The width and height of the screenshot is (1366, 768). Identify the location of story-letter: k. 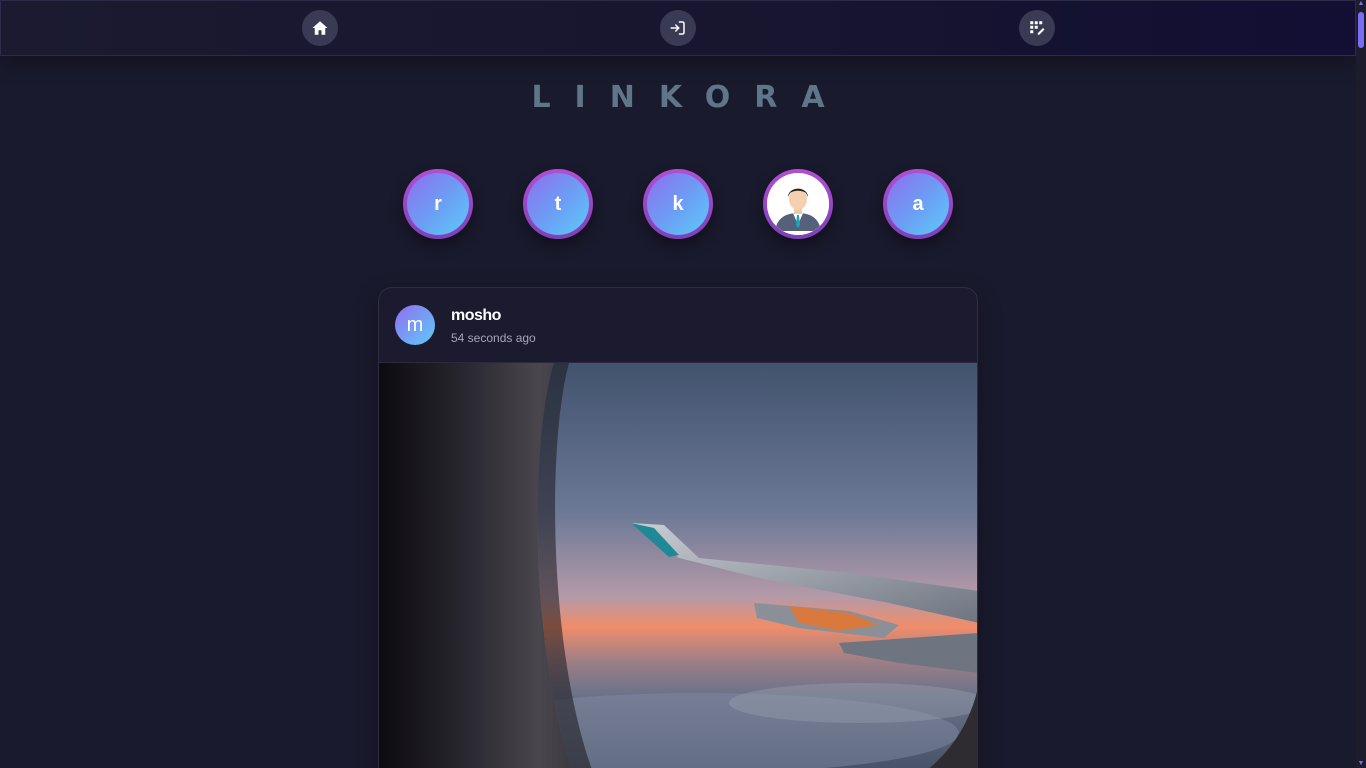
(678, 204).